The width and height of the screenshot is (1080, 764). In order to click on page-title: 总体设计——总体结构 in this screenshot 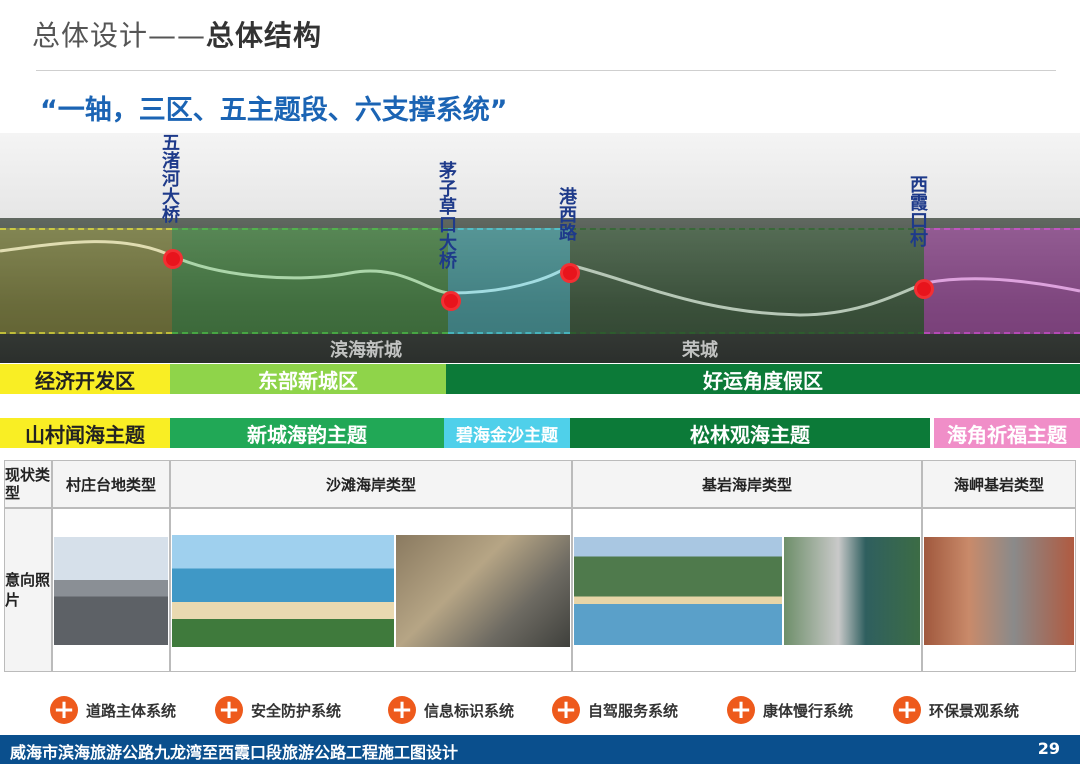, I will do `click(177, 35)`.